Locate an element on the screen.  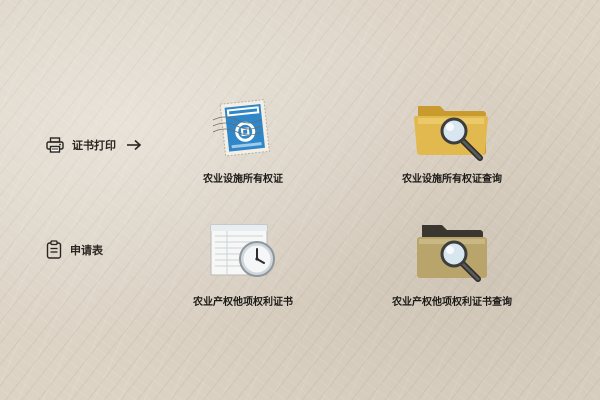
tile-facility-ownership-certificate: 农业设施所有权证 is located at coordinates (243, 140).